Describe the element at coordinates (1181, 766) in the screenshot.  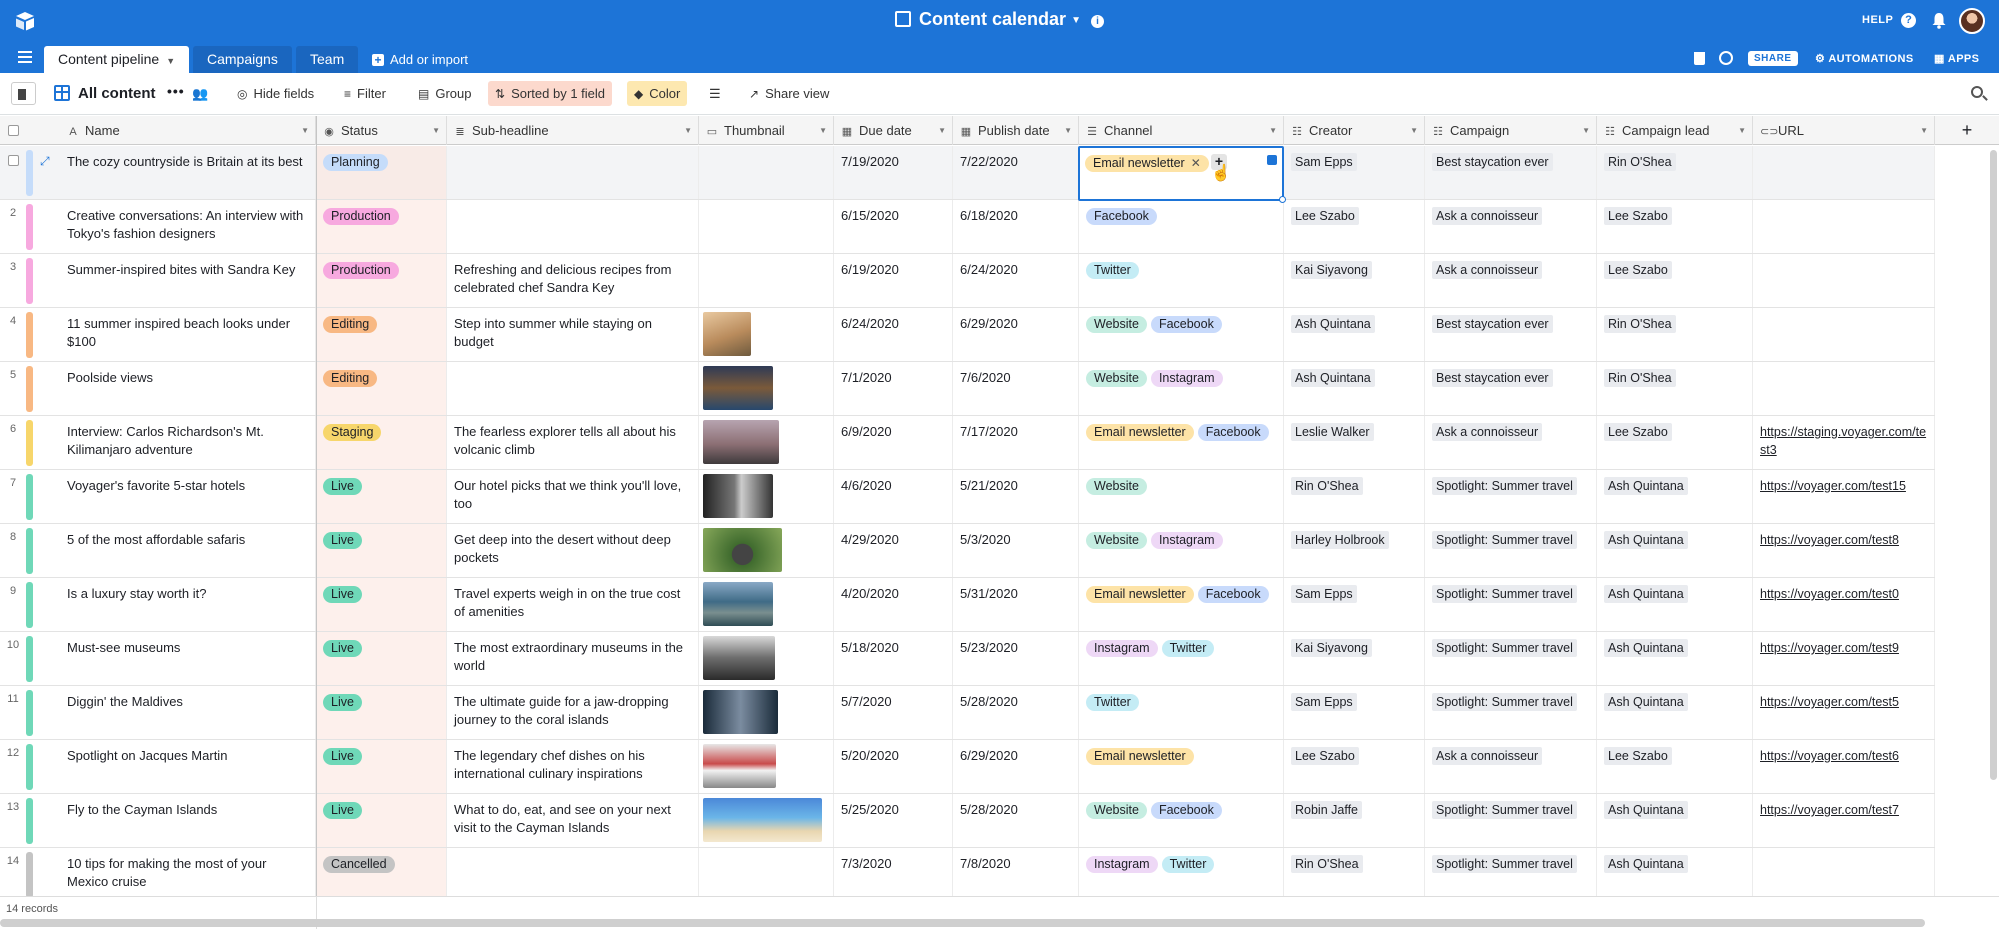
I see `cell-channels: Email newsletter` at that location.